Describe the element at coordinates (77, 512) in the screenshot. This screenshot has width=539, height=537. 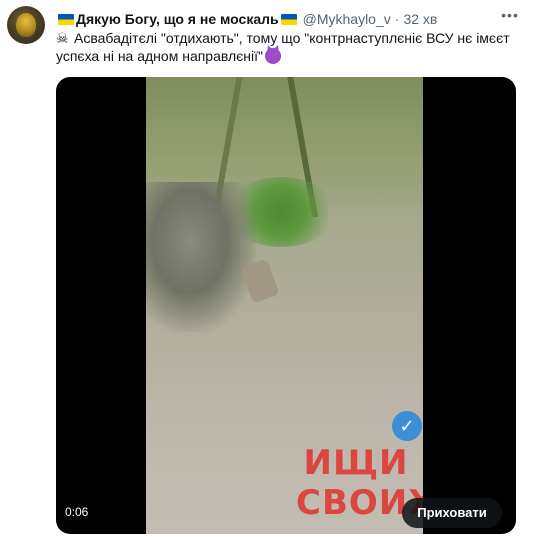
I see `video-duration: 0:06` at that location.